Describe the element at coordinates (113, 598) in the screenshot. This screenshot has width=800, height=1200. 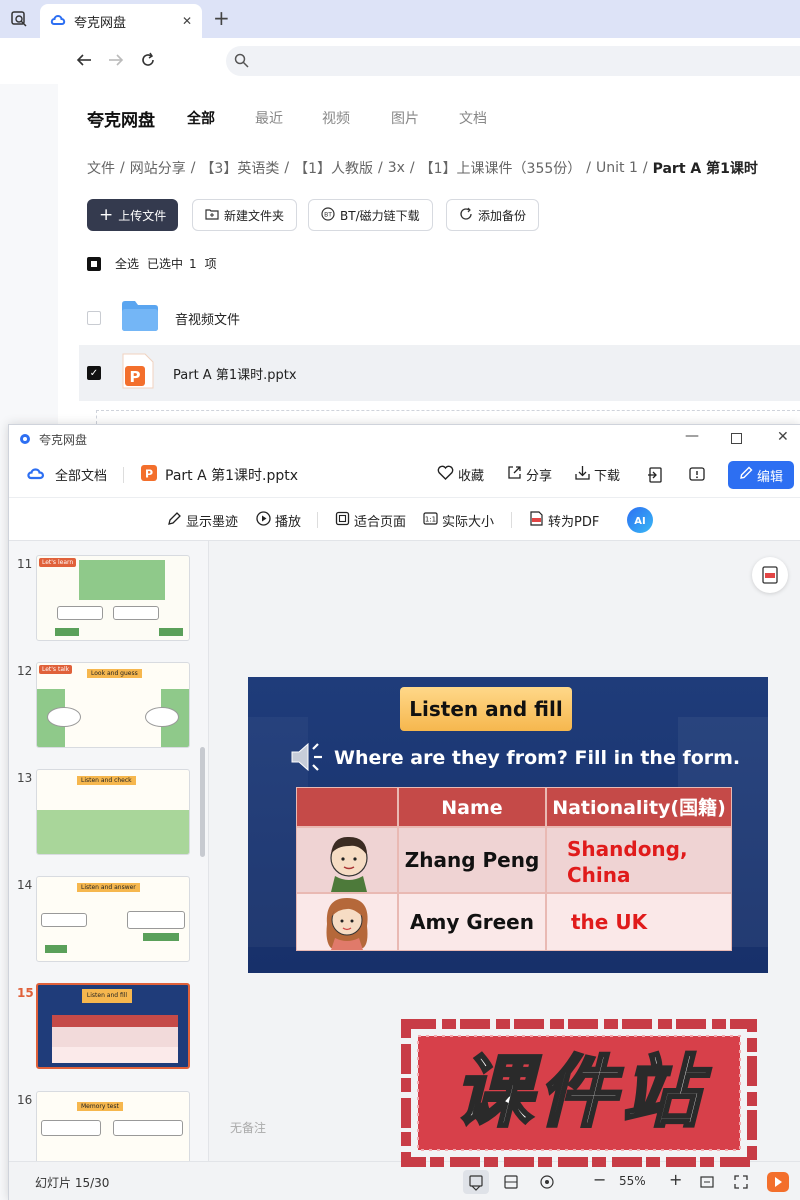
I see `slide-thumbnail: Let's learn` at that location.